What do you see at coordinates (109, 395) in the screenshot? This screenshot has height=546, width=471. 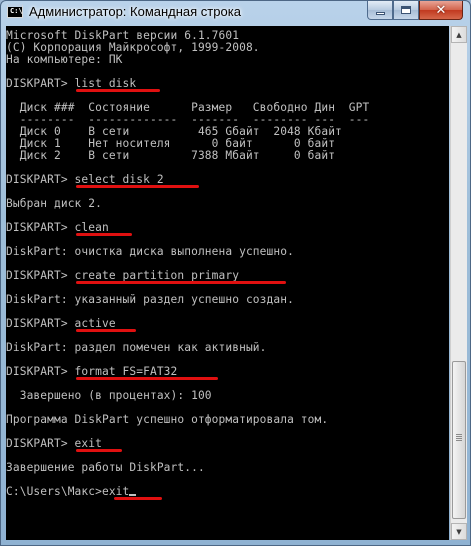 I see `console-line: Завершено (в процентах): 100` at bounding box center [109, 395].